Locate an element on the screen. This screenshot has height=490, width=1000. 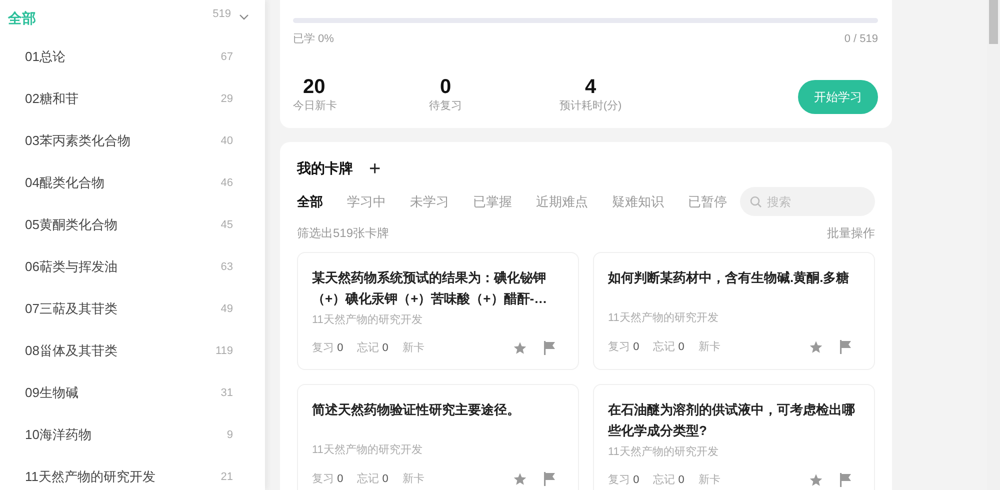
stat-label: 预计耗时(分) is located at coordinates (590, 106).